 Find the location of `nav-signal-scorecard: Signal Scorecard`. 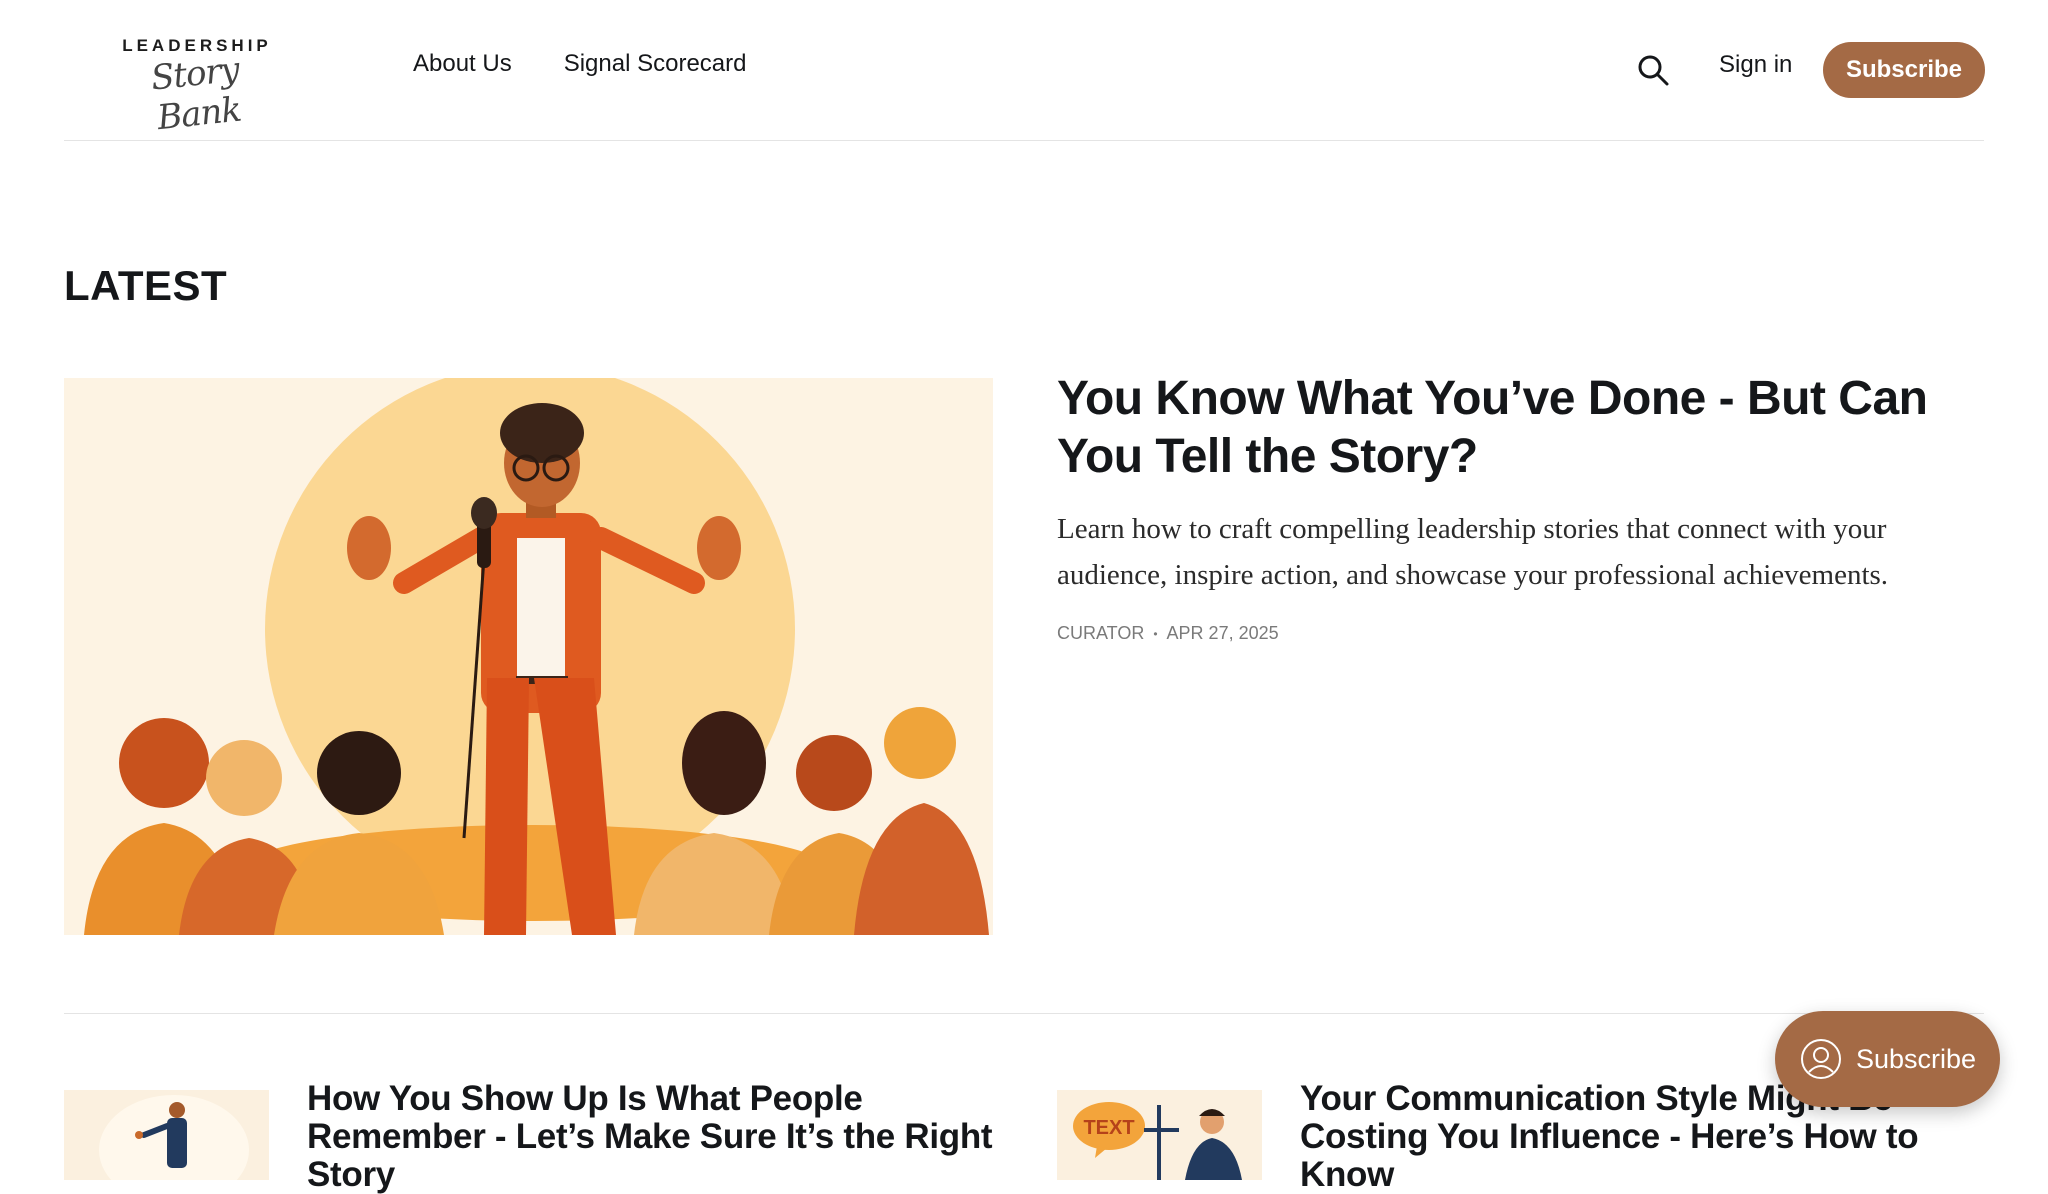

nav-signal-scorecard: Signal Scorecard is located at coordinates (655, 64).